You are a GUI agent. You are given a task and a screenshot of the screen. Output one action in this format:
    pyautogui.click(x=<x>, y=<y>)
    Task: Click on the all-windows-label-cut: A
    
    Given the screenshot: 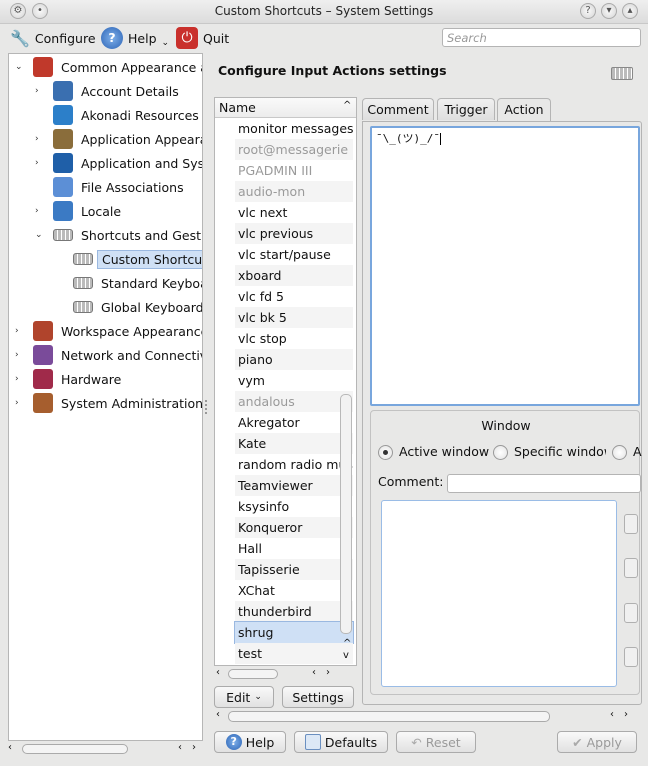 What is the action you would take?
    pyautogui.click(x=637, y=451)
    